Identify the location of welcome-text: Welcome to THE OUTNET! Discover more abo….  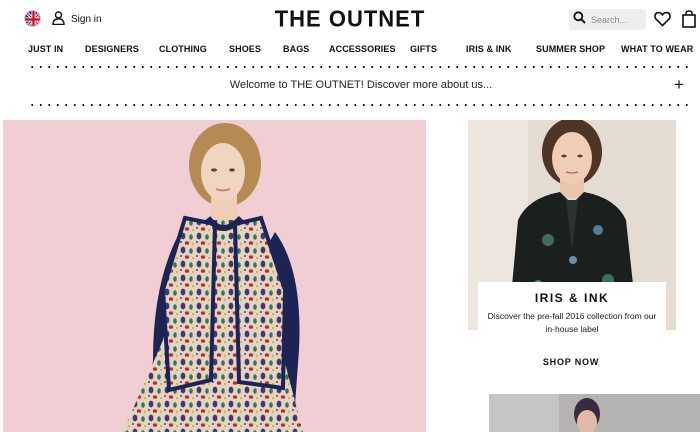
(350, 85).